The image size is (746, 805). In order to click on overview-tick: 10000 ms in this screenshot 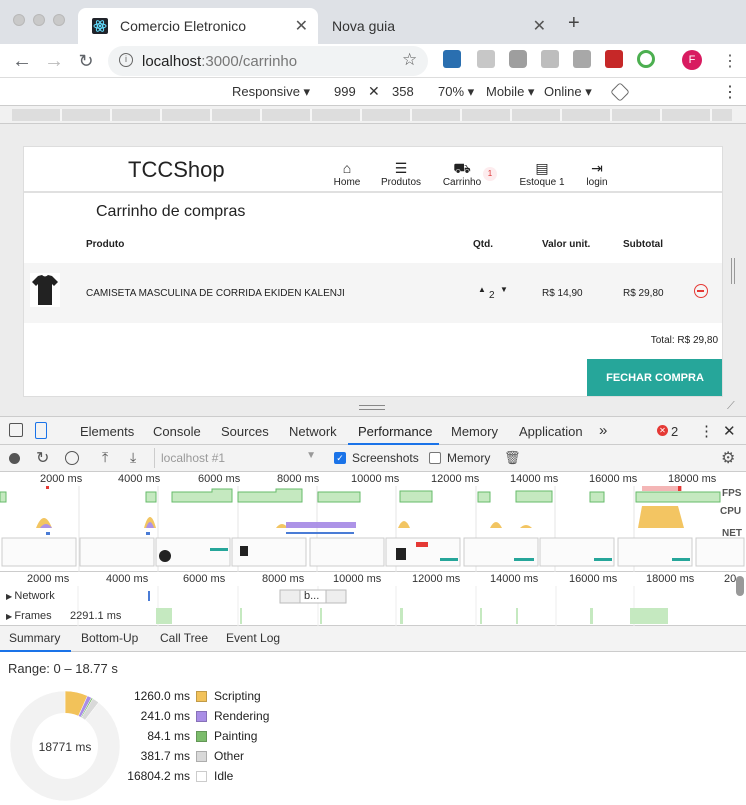, I will do `click(375, 479)`.